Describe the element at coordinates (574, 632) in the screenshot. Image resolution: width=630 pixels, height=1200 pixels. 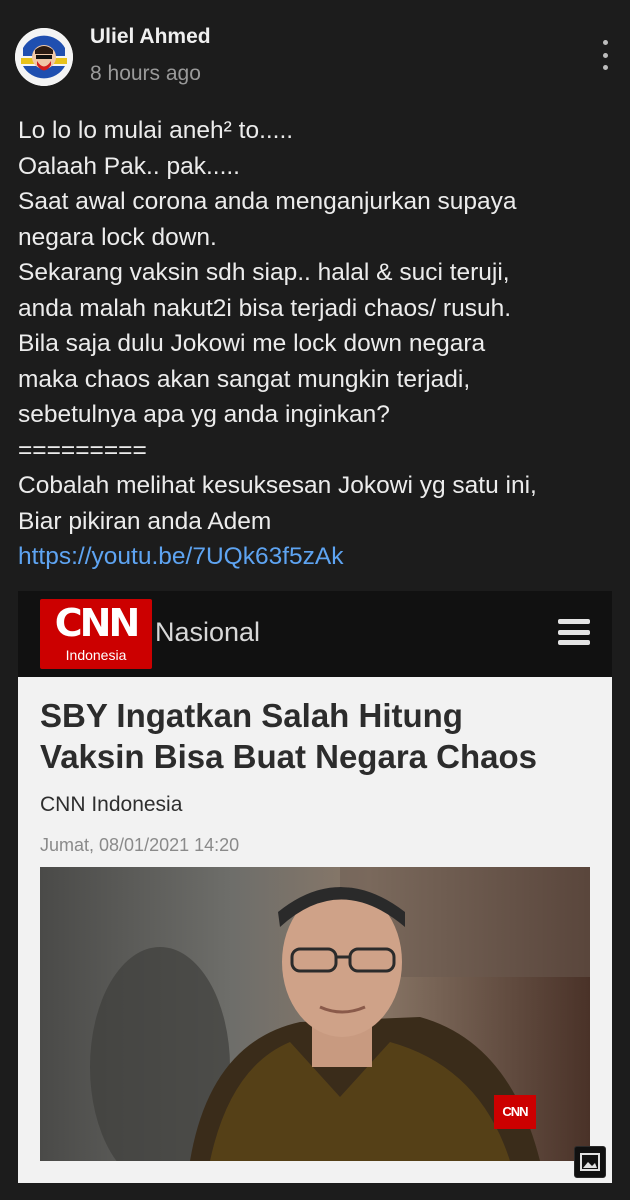
I see `hamburger-menu-icon` at that location.